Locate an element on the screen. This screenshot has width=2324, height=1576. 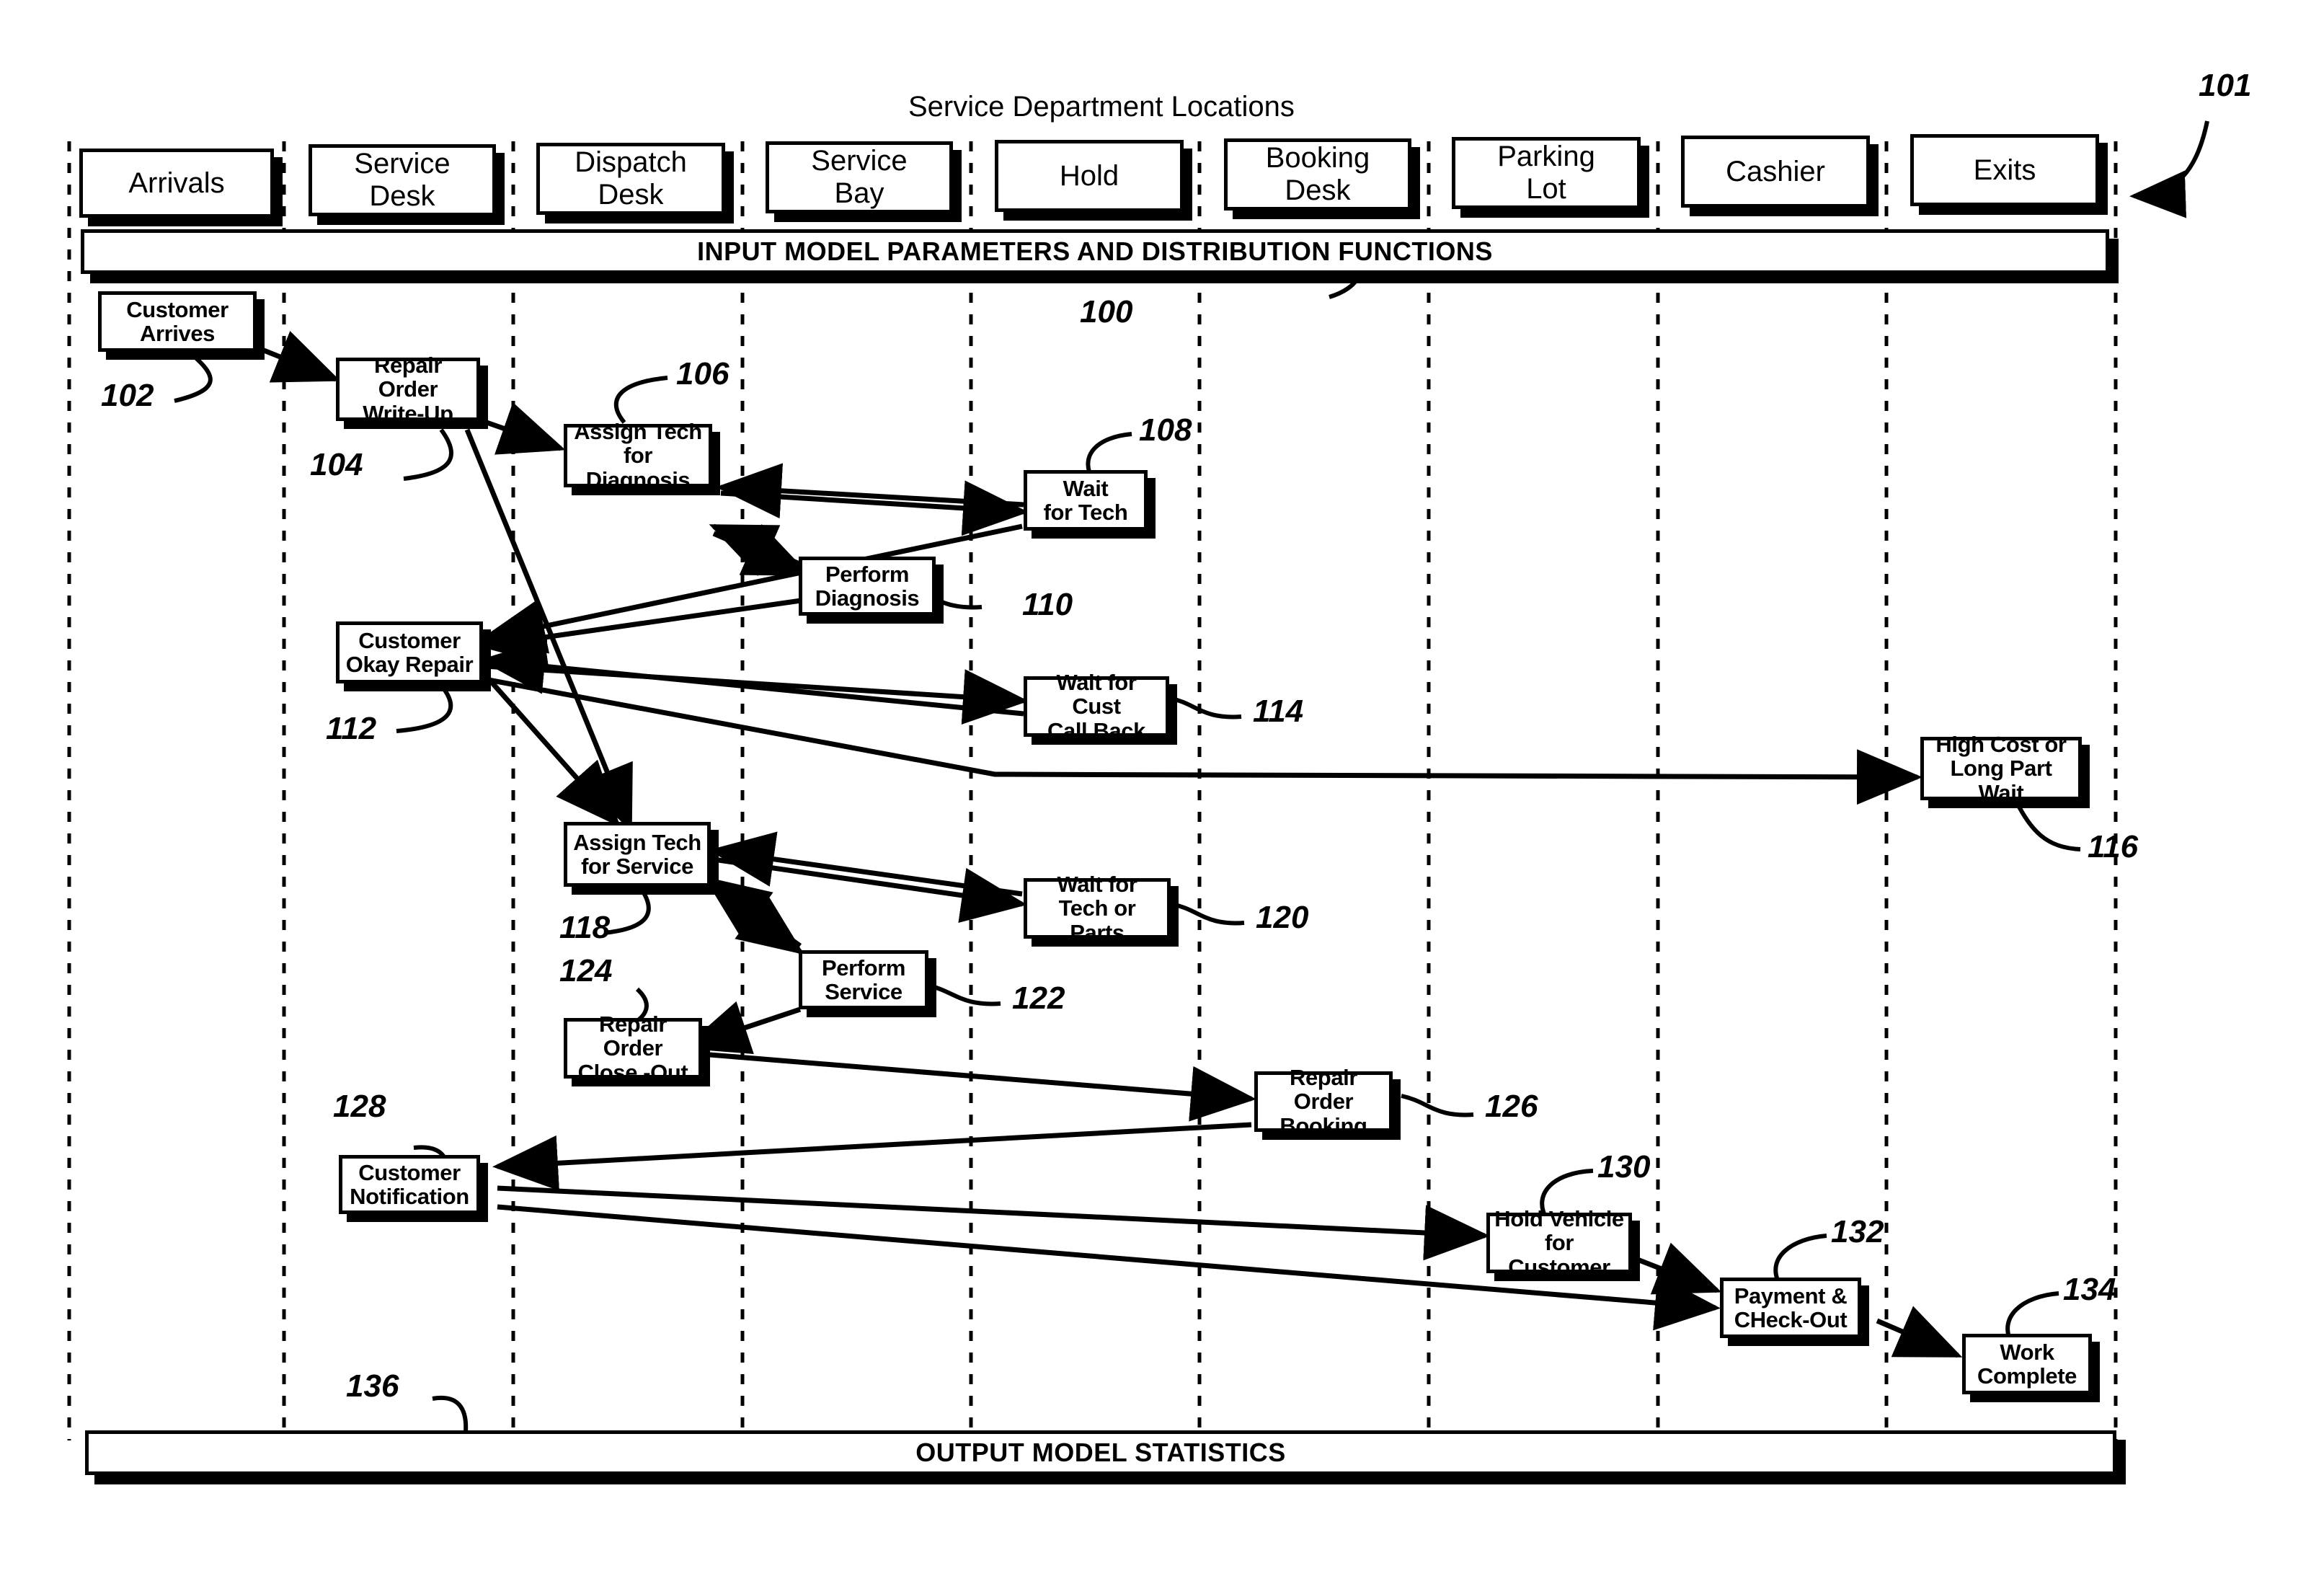
node-label: High Cost or Long Part Wait is located at coordinates (2001, 768).